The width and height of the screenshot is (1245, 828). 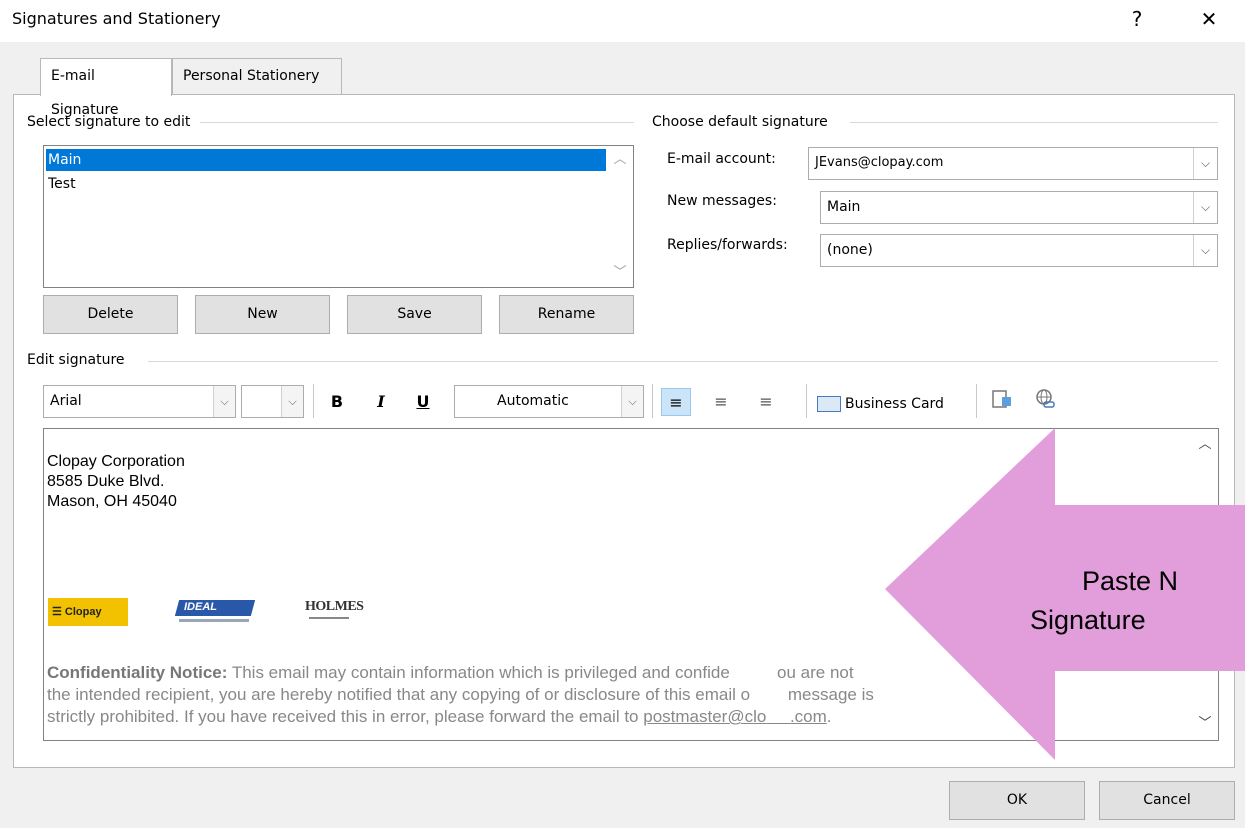 I want to click on tab-email-signature: E-mail Signature, so click(x=106, y=88).